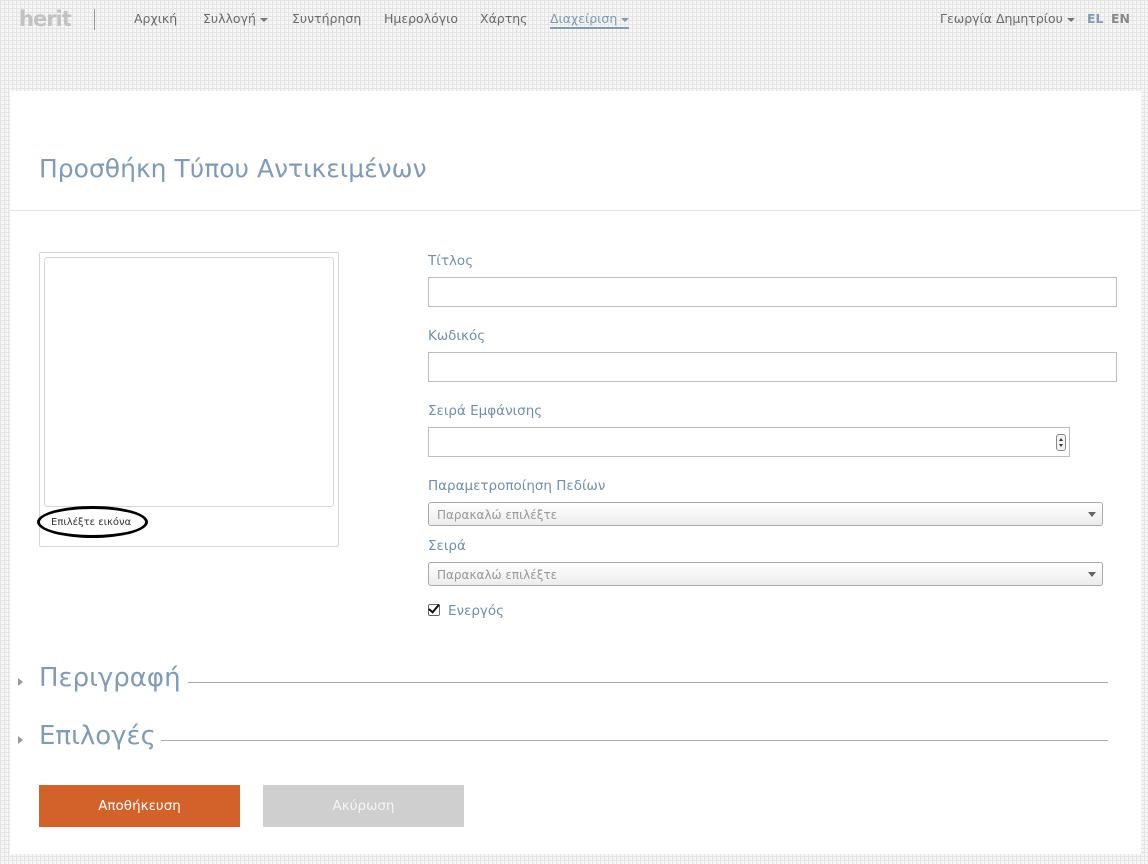 This screenshot has height=864, width=1148. What do you see at coordinates (97, 736) in the screenshot?
I see `section-options: Επιλογές` at bounding box center [97, 736].